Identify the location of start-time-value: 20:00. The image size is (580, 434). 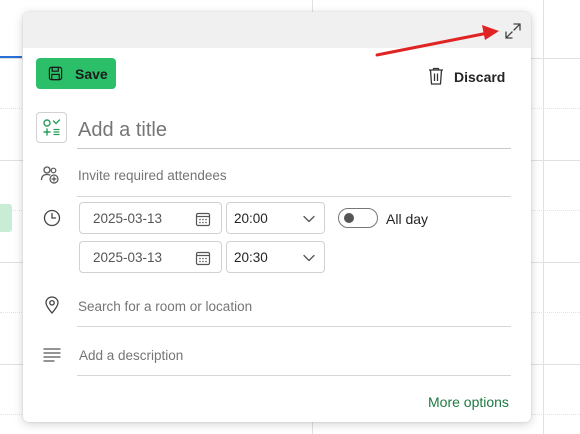
(251, 218).